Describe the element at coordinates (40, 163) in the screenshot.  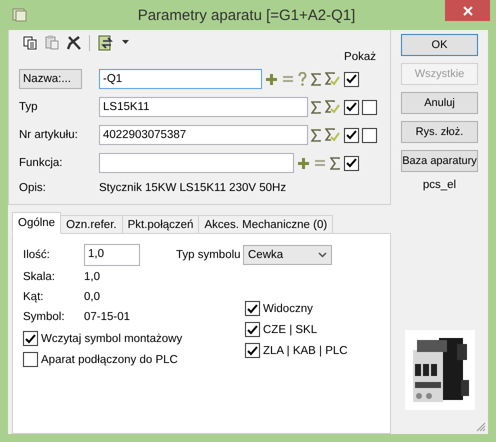
I see `field-label: Funkcja:` at that location.